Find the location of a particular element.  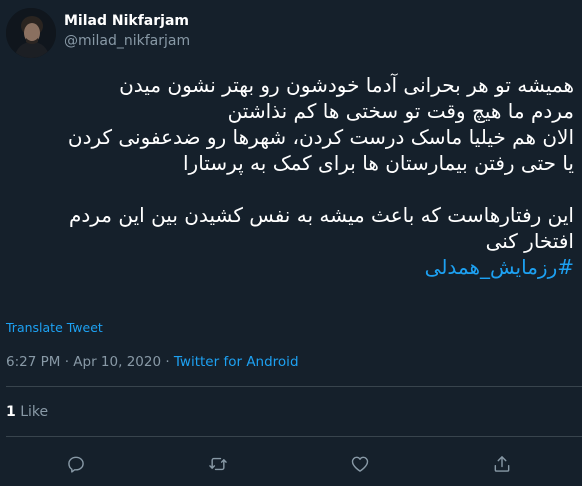

like-button is located at coordinates (360, 464).